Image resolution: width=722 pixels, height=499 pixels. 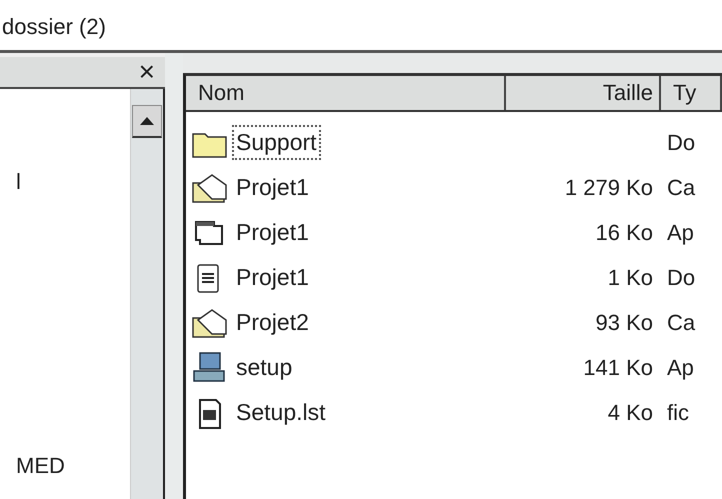 I want to click on window-title: dossier (2), so click(x=54, y=25).